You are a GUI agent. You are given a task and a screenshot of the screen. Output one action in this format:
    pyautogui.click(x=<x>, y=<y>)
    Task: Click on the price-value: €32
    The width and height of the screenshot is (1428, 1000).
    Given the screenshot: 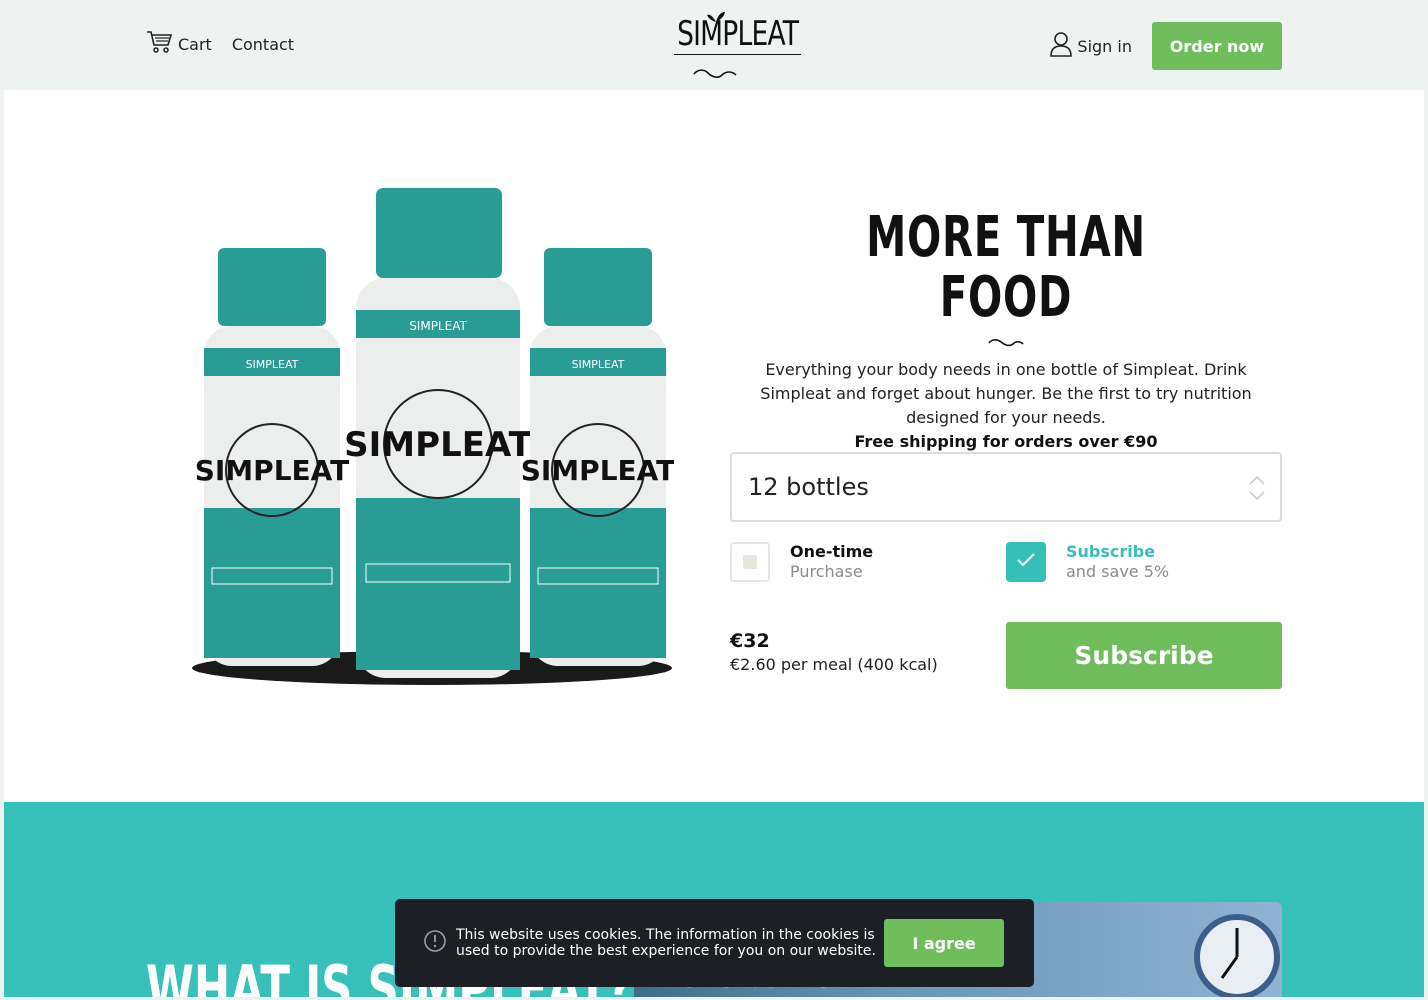 What is the action you would take?
    pyautogui.click(x=750, y=641)
    